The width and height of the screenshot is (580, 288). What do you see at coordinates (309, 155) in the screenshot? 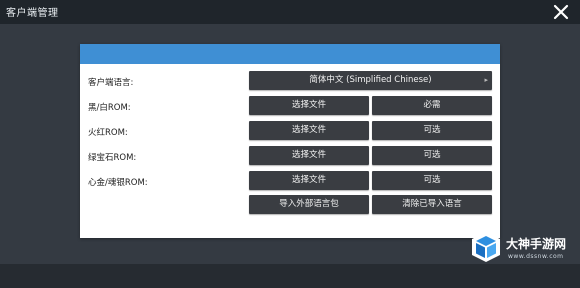
I see `emerald-rom-choose-file-button: 选择文件` at bounding box center [309, 155].